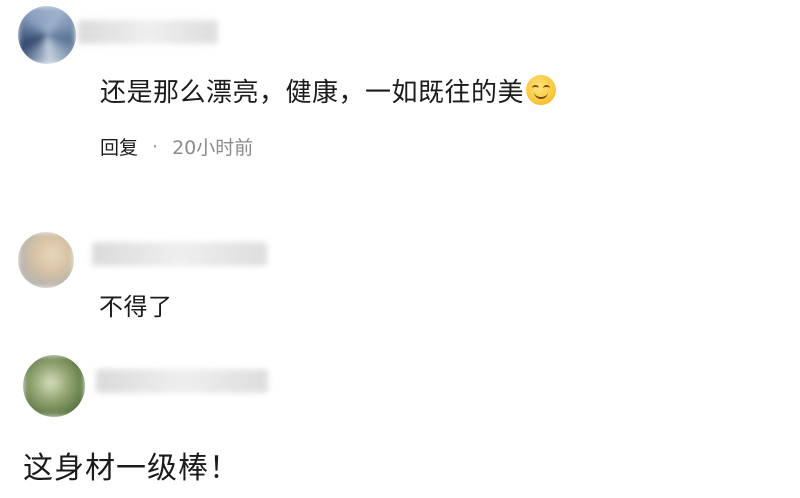 The height and width of the screenshot is (498, 800). What do you see at coordinates (131, 468) in the screenshot?
I see `comment-text: 这身材一级棒！` at bounding box center [131, 468].